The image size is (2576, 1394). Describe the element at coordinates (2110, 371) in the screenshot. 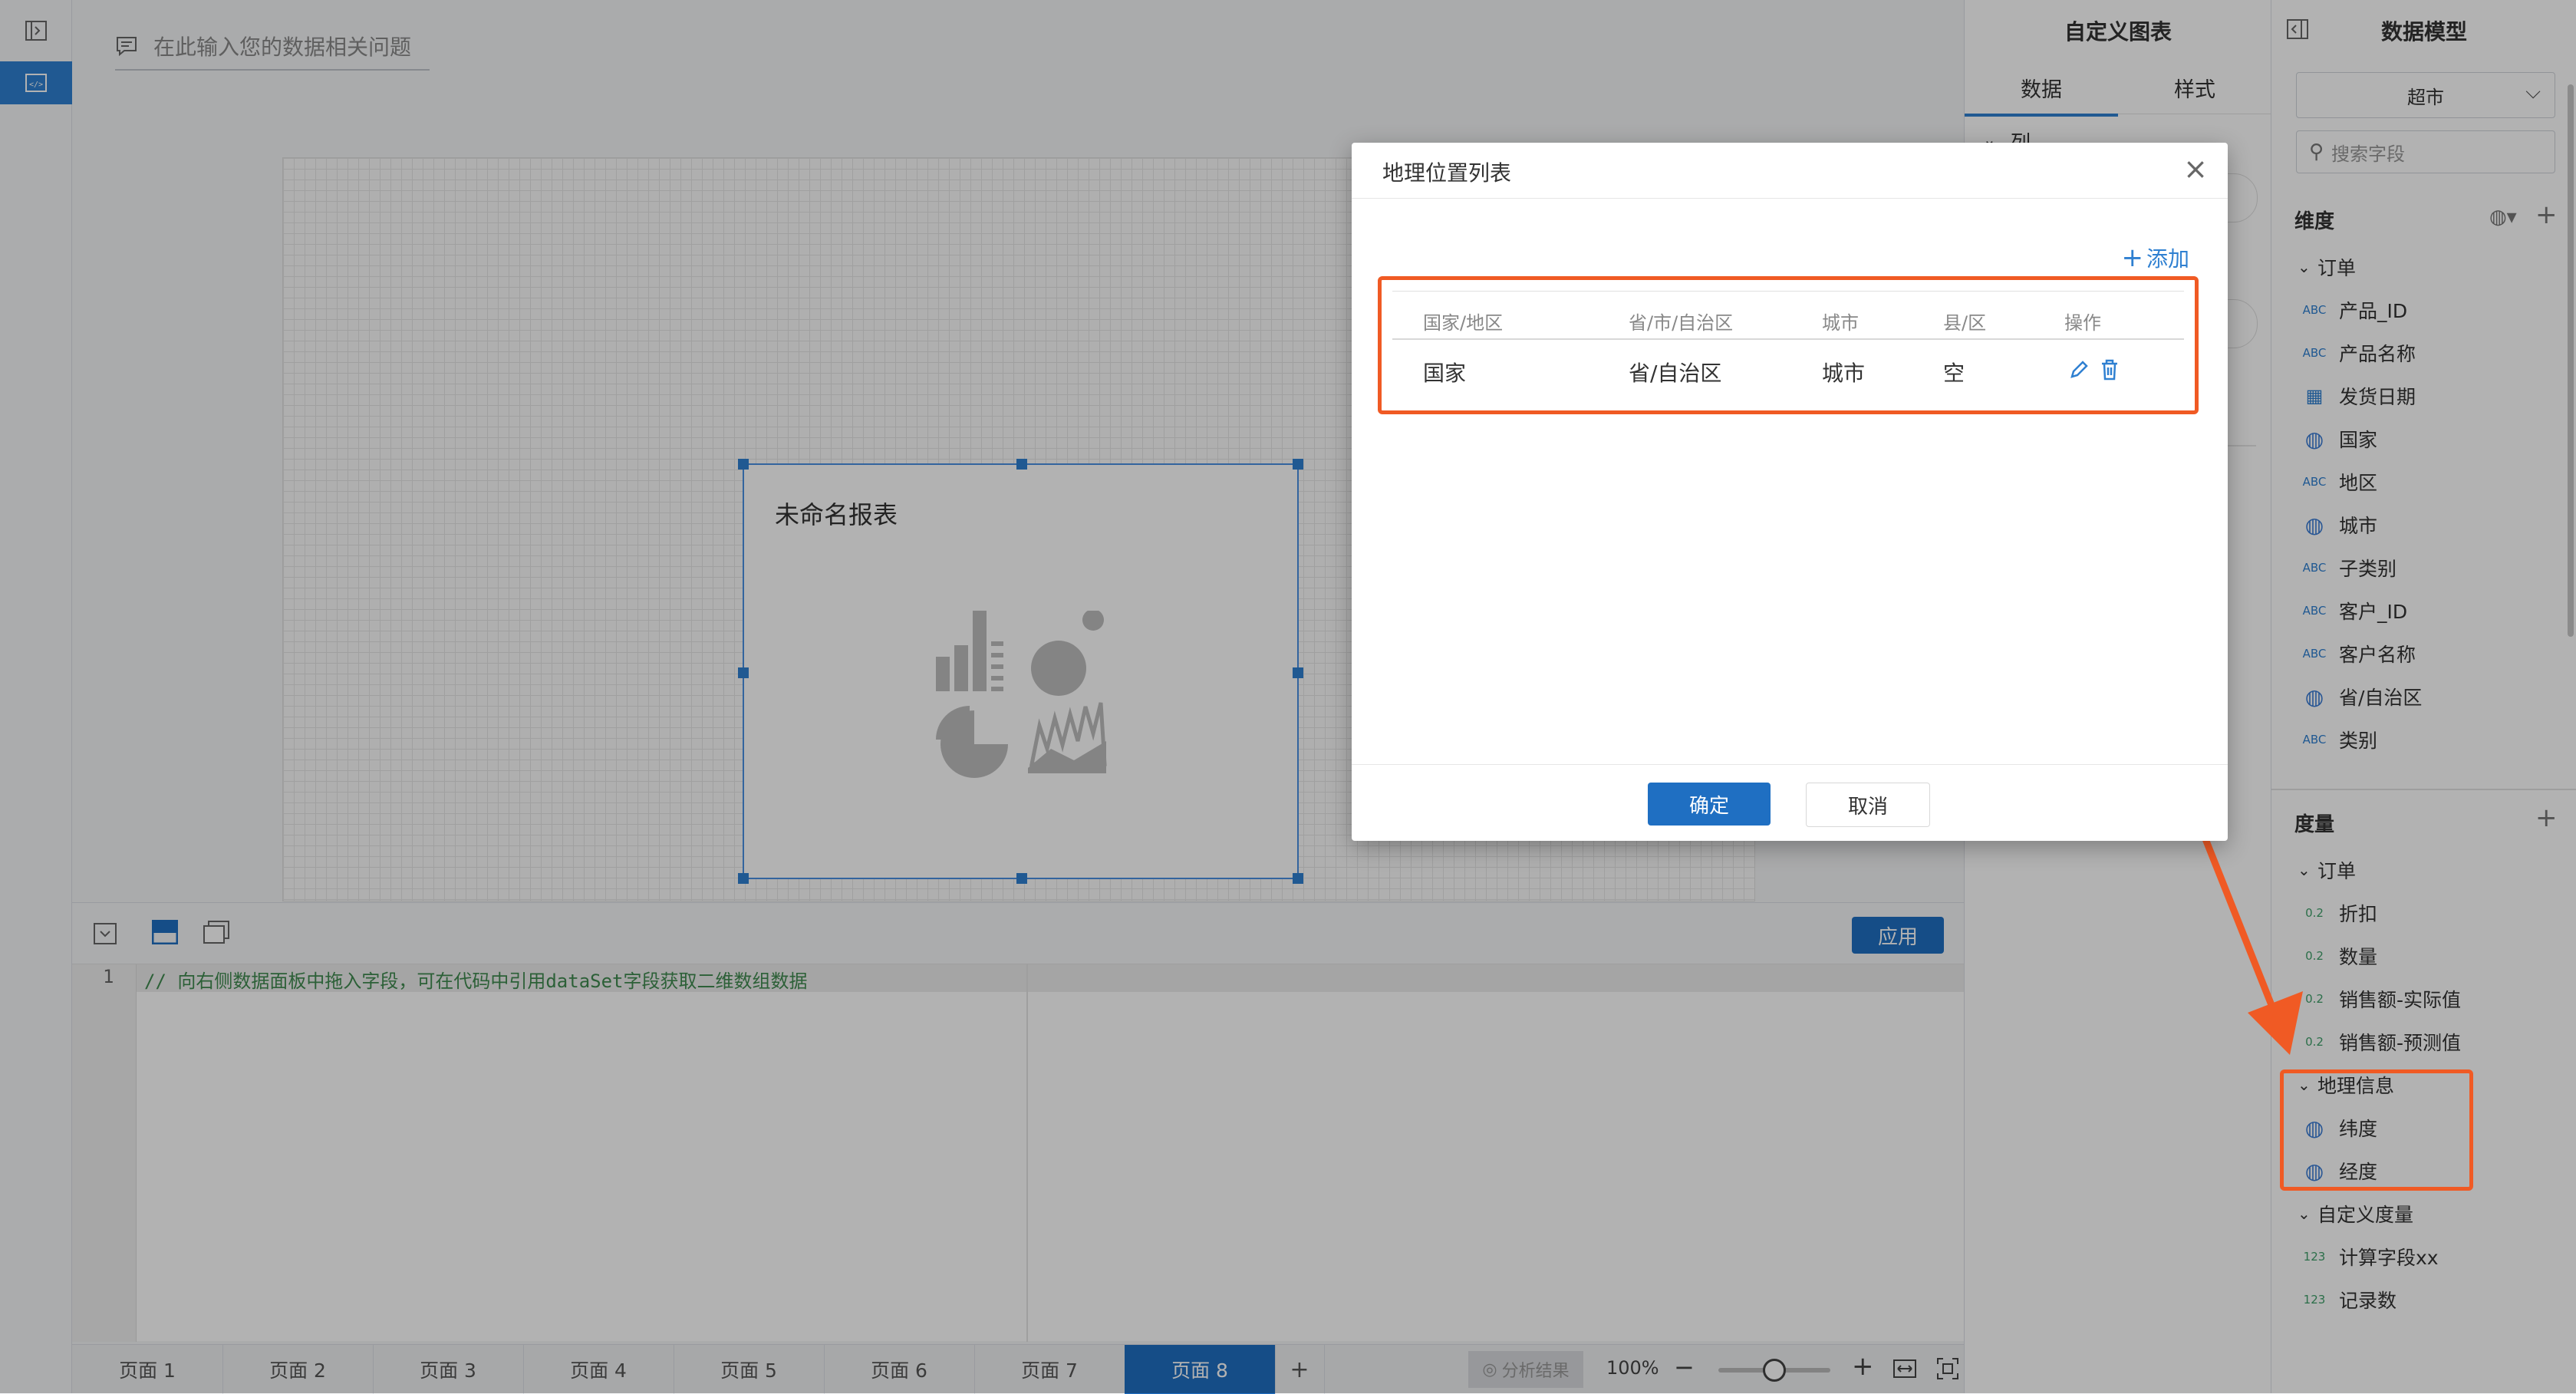

I see `delete-icon` at that location.